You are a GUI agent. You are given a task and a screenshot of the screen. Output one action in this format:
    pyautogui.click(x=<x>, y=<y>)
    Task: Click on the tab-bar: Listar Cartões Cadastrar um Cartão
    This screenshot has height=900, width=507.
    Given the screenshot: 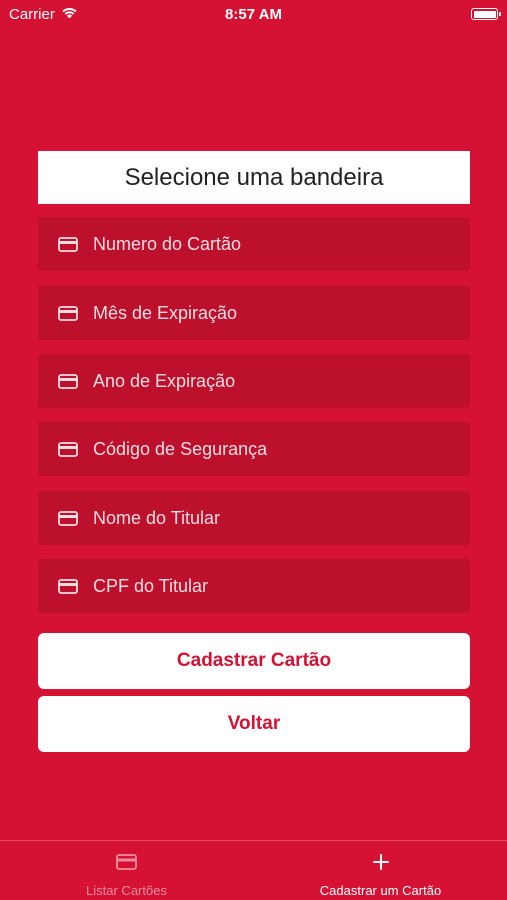 What is the action you would take?
    pyautogui.click(x=253, y=870)
    